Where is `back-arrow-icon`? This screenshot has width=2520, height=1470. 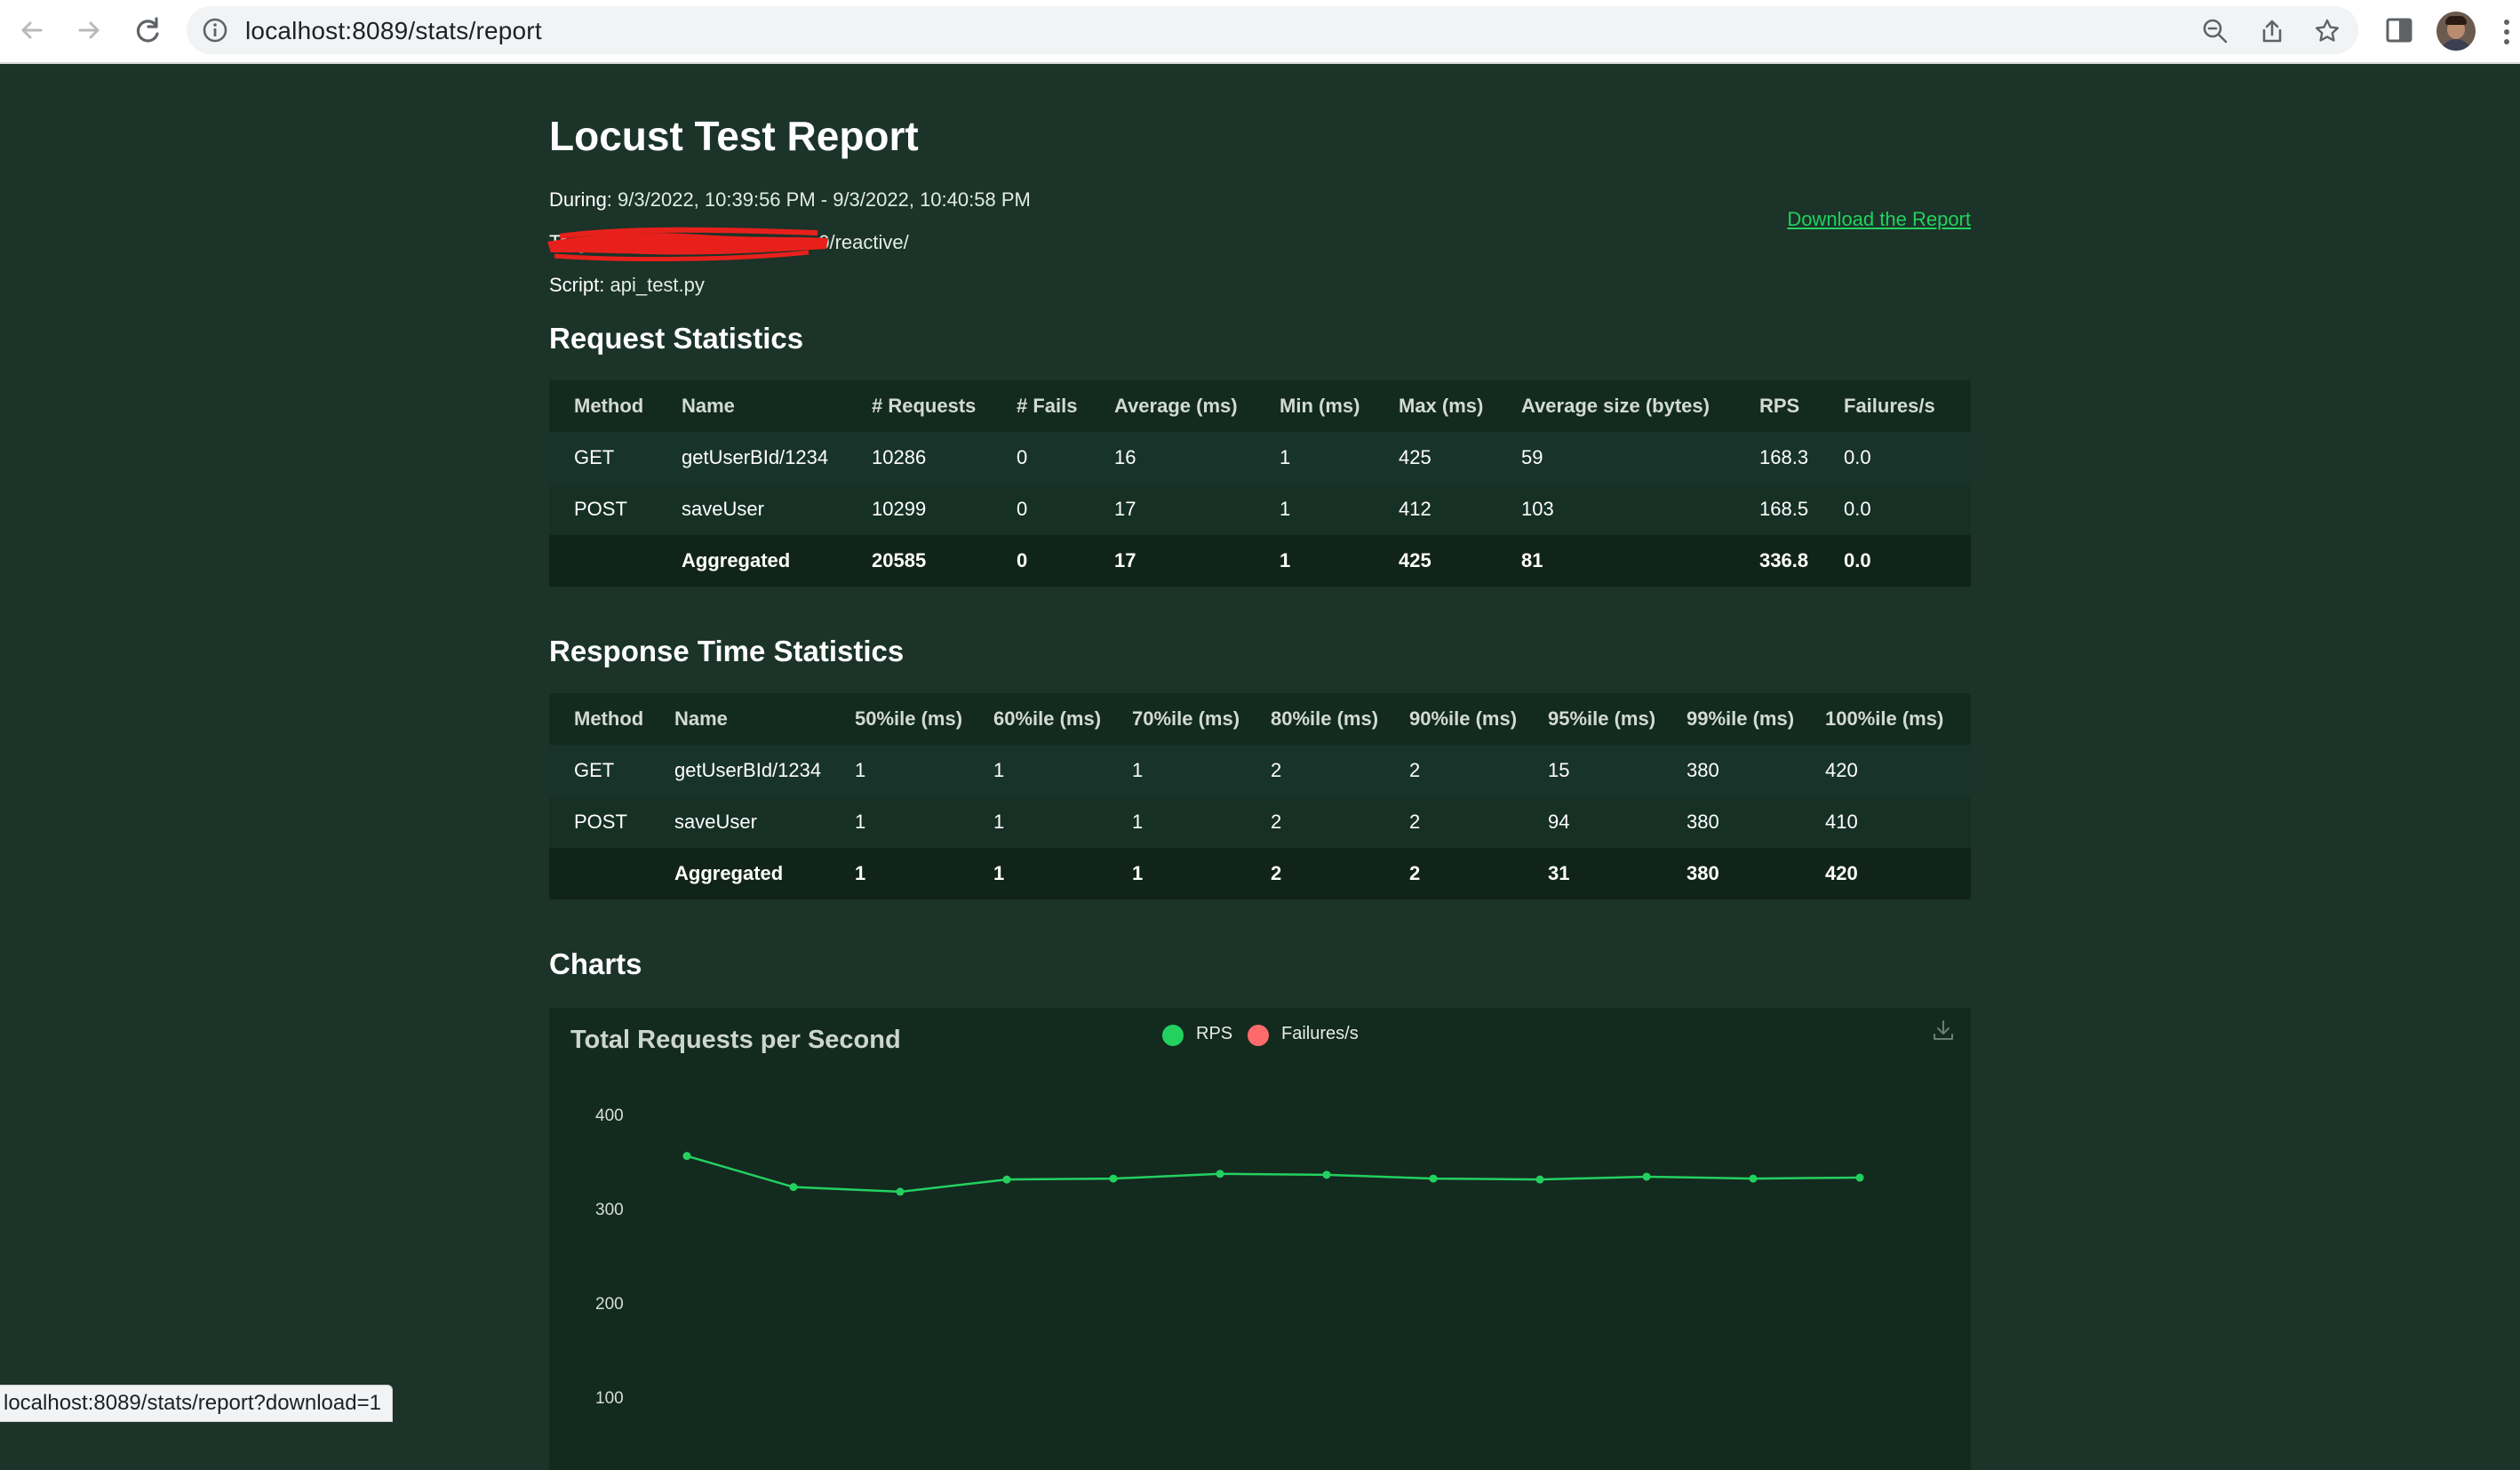
back-arrow-icon is located at coordinates (32, 30).